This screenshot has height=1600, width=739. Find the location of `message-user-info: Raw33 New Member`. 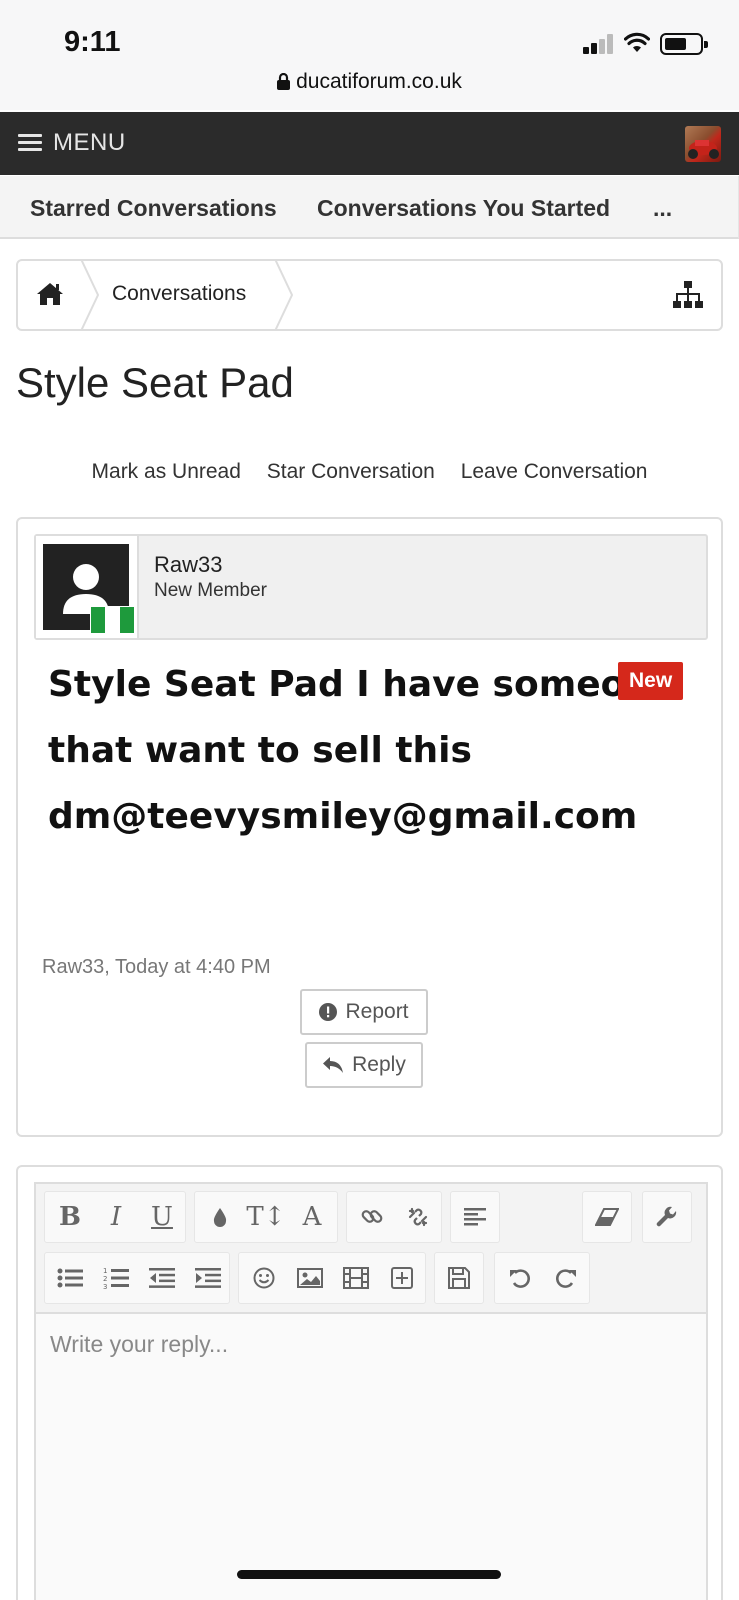

message-user-info: Raw33 New Member is located at coordinates (371, 587).